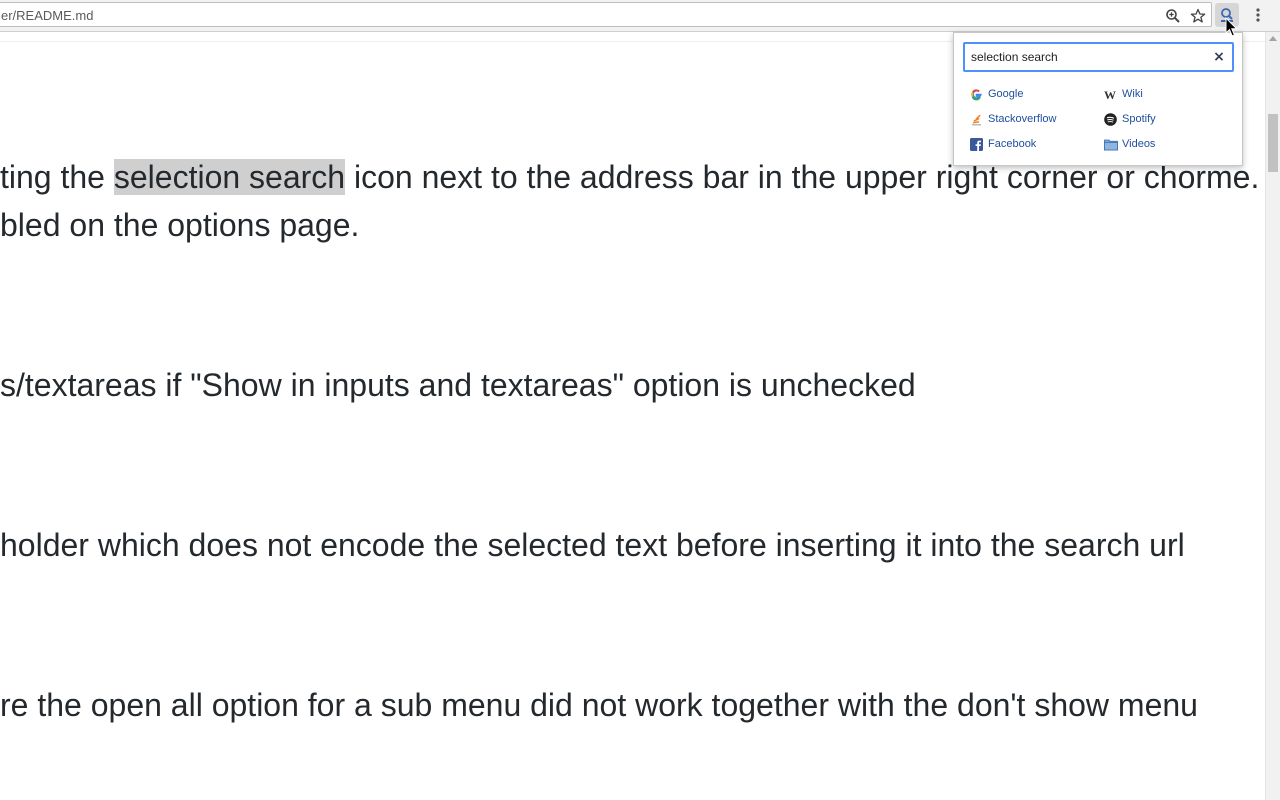 This screenshot has height=800, width=1280. Describe the element at coordinates (976, 94) in the screenshot. I see `google-icon` at that location.